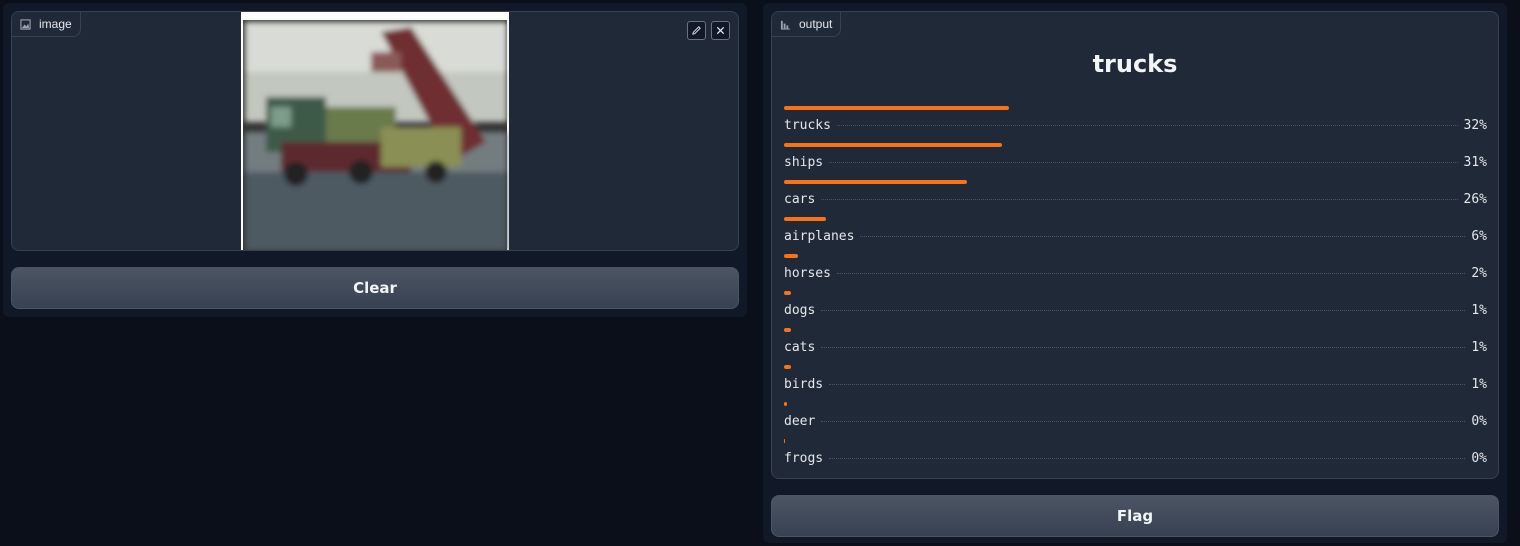 This screenshot has height=546, width=1520. I want to click on confidence-row: horses 2%, so click(1135, 273).